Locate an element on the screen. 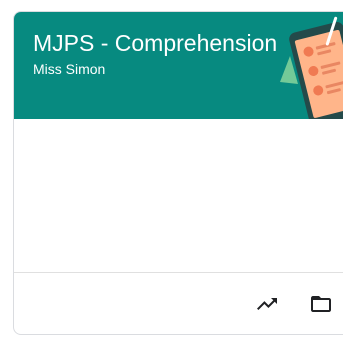 This screenshot has width=343, height=338. teacher-name: Miss Simon is located at coordinates (69, 69).